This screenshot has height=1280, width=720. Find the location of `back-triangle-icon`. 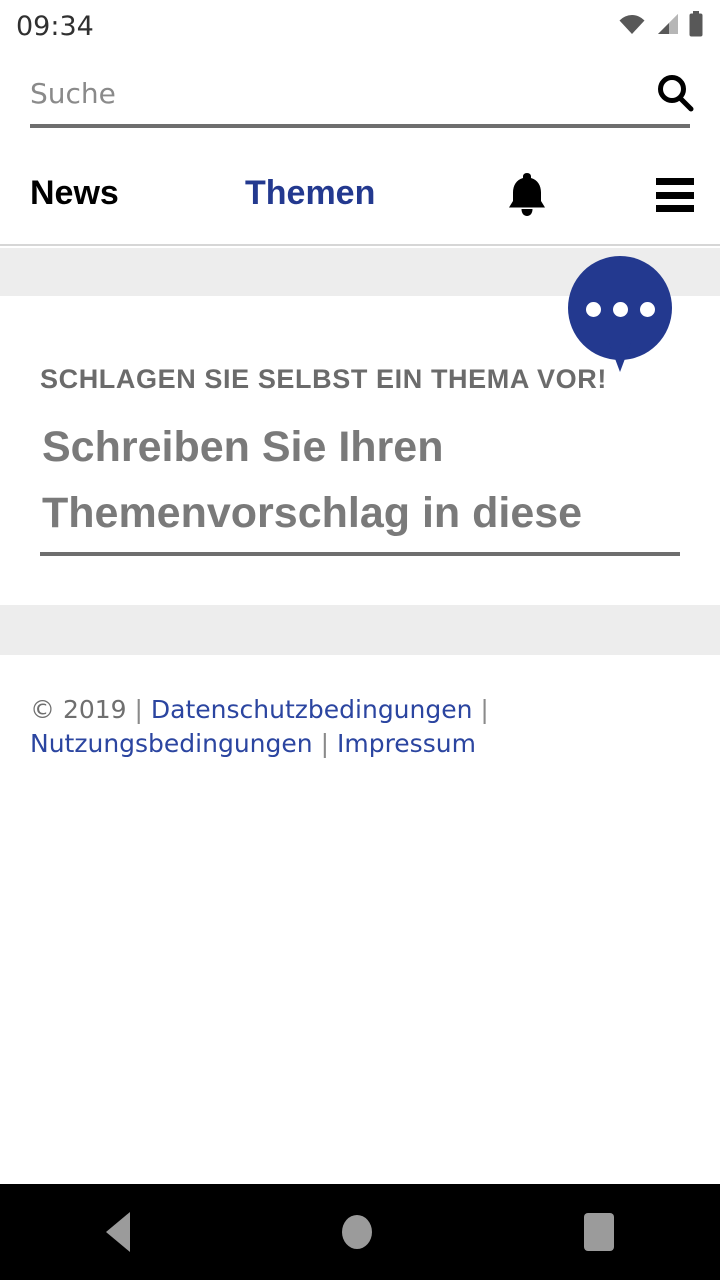

back-triangle-icon is located at coordinates (118, 1232).